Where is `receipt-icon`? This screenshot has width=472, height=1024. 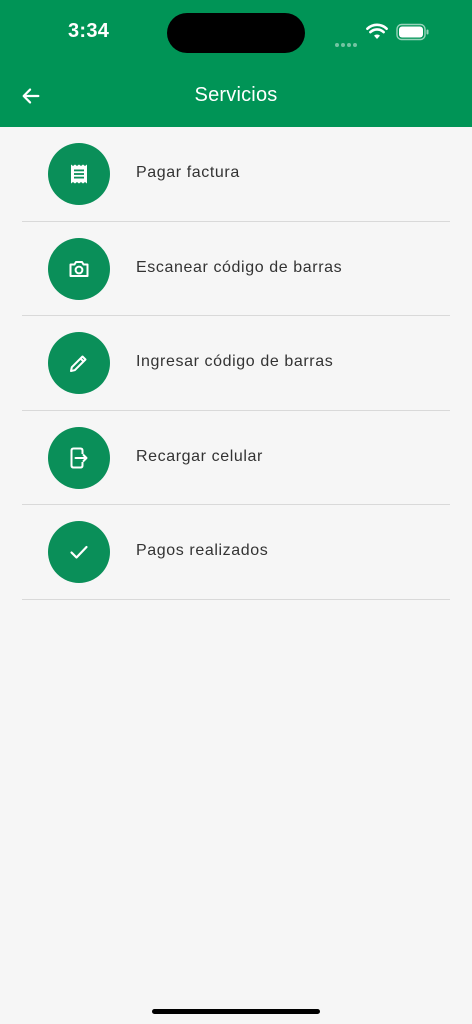
receipt-icon is located at coordinates (79, 174).